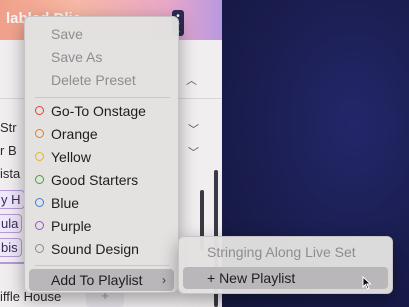  Describe the element at coordinates (11, 247) in the screenshot. I see `preset-chip: bis` at that location.